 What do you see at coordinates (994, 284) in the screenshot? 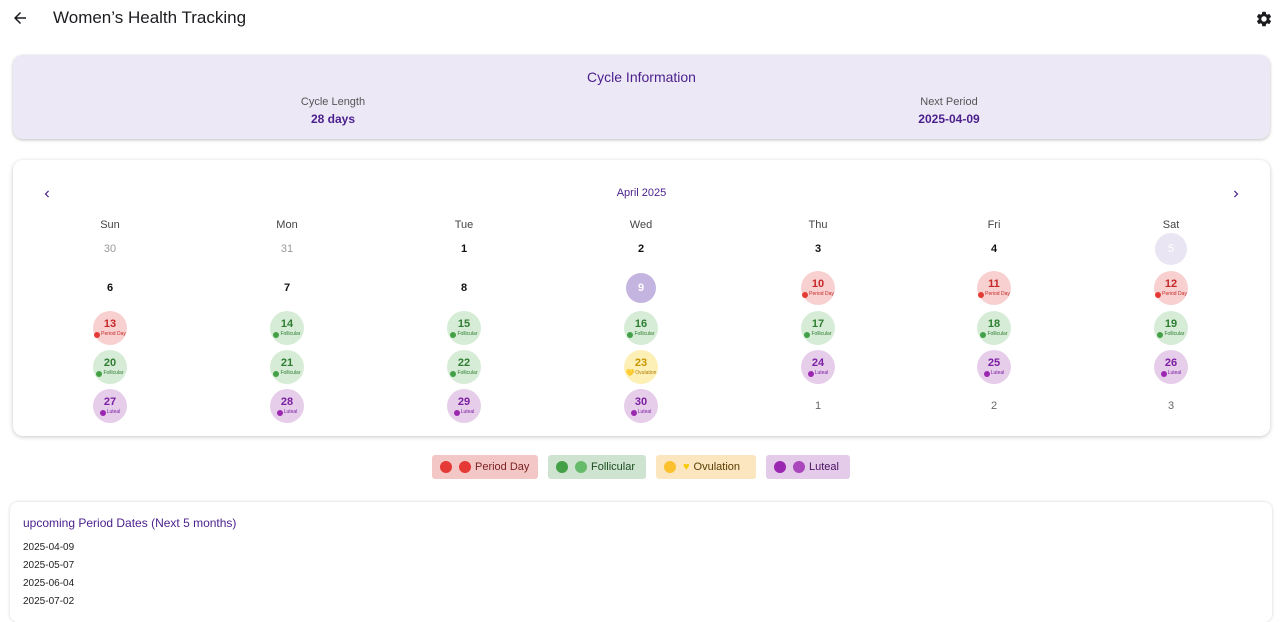
I see `day-number: 11` at bounding box center [994, 284].